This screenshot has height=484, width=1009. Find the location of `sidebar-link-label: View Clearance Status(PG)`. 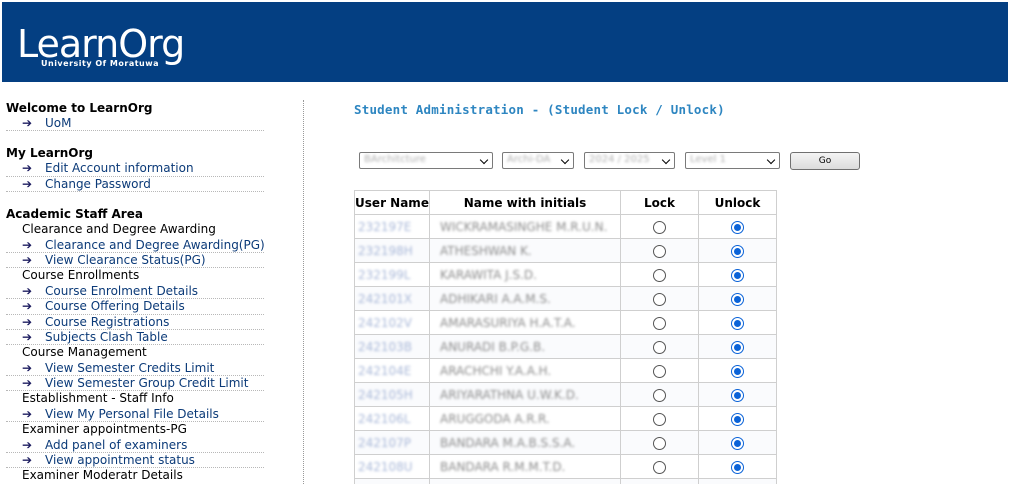

sidebar-link-label: View Clearance Status(PG) is located at coordinates (125, 259).